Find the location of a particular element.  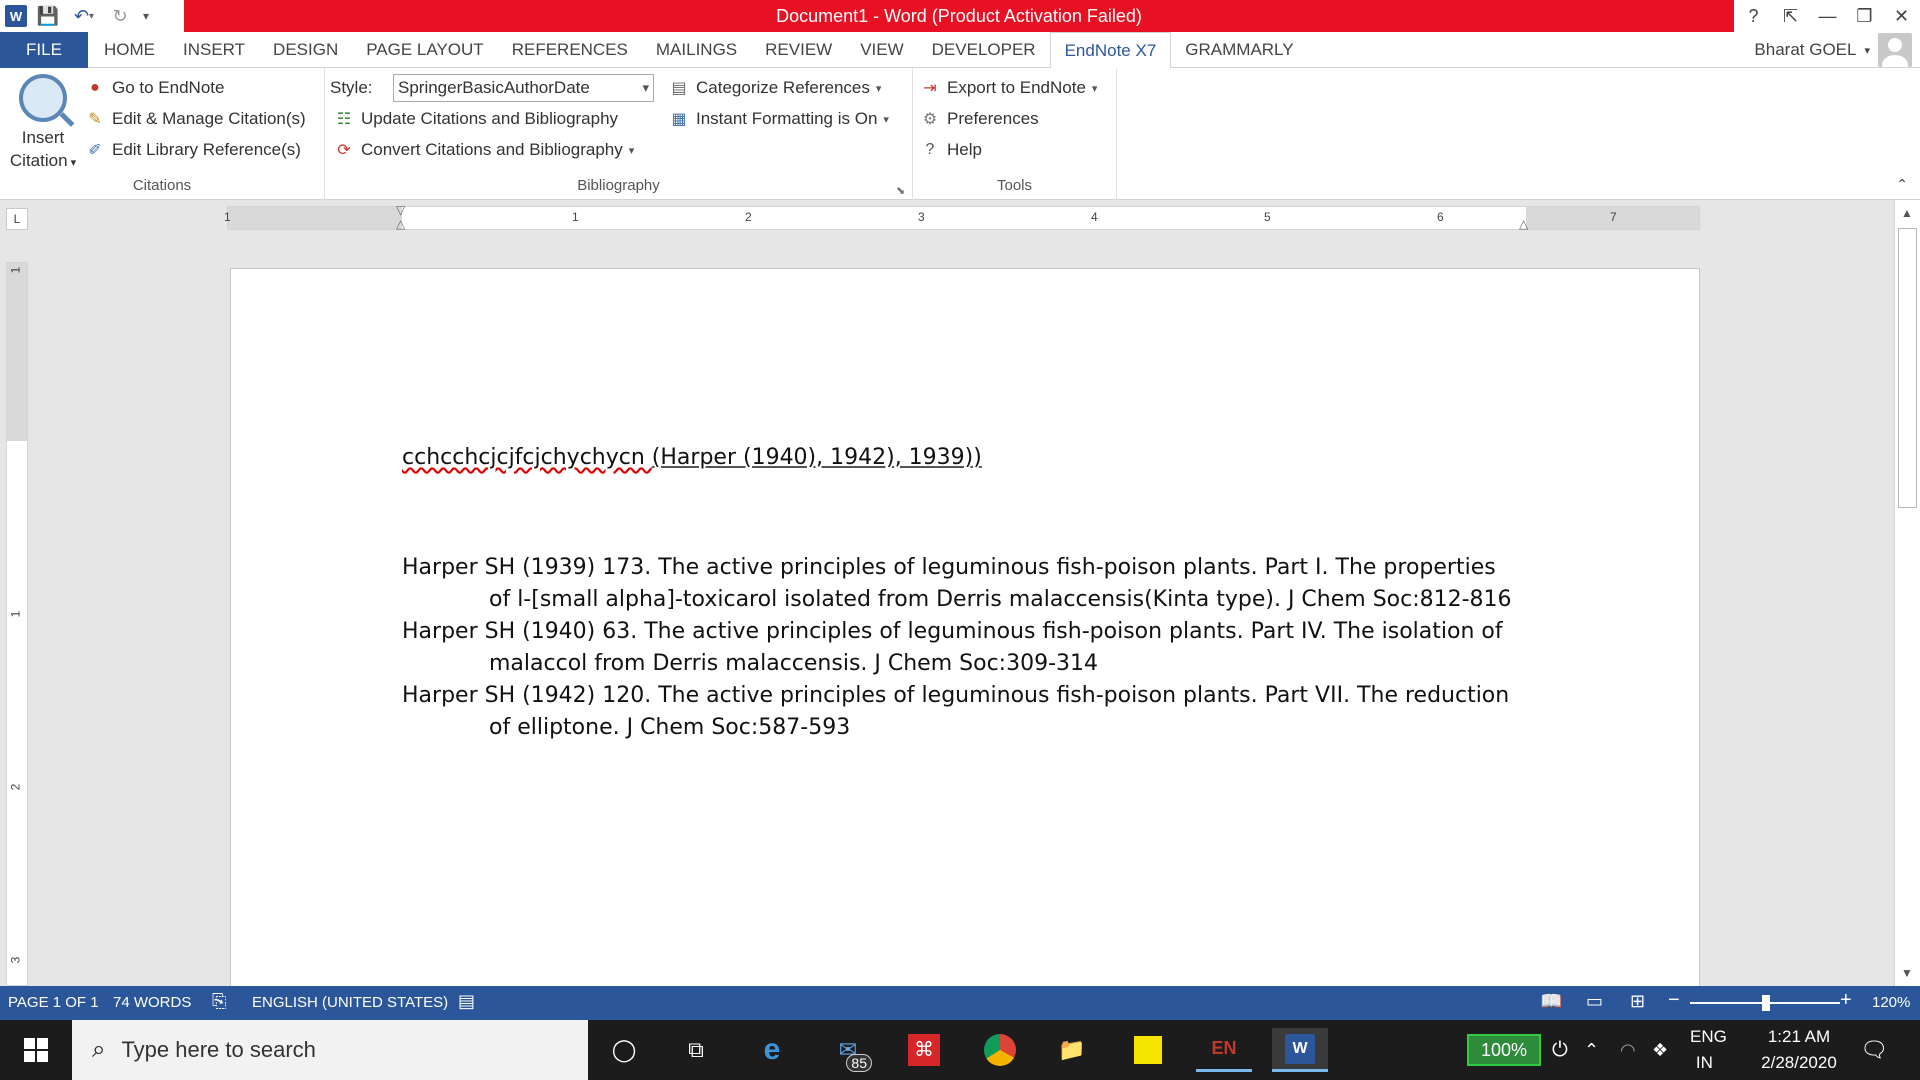

convert-icon: ⟳ is located at coordinates (344, 150).